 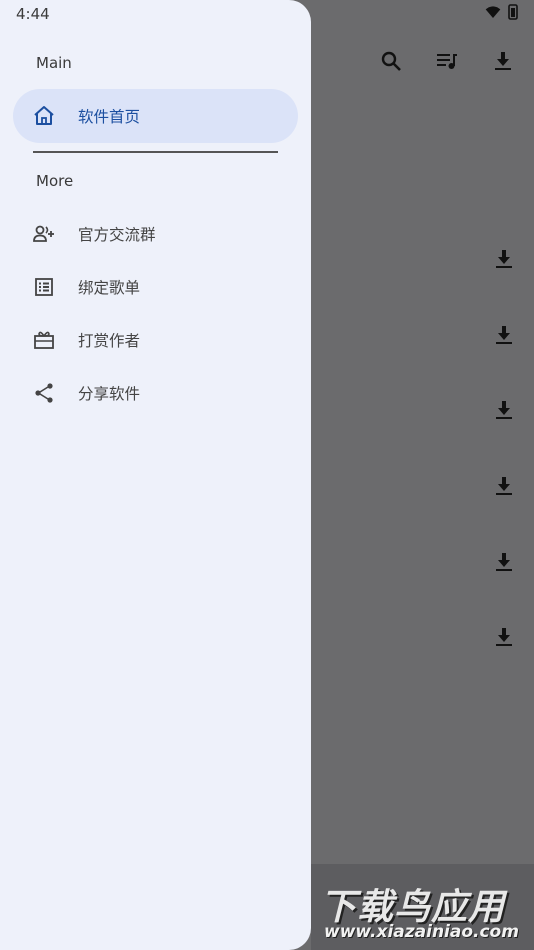 What do you see at coordinates (109, 341) in the screenshot?
I see `nav-item-label: 打赏作者` at bounding box center [109, 341].